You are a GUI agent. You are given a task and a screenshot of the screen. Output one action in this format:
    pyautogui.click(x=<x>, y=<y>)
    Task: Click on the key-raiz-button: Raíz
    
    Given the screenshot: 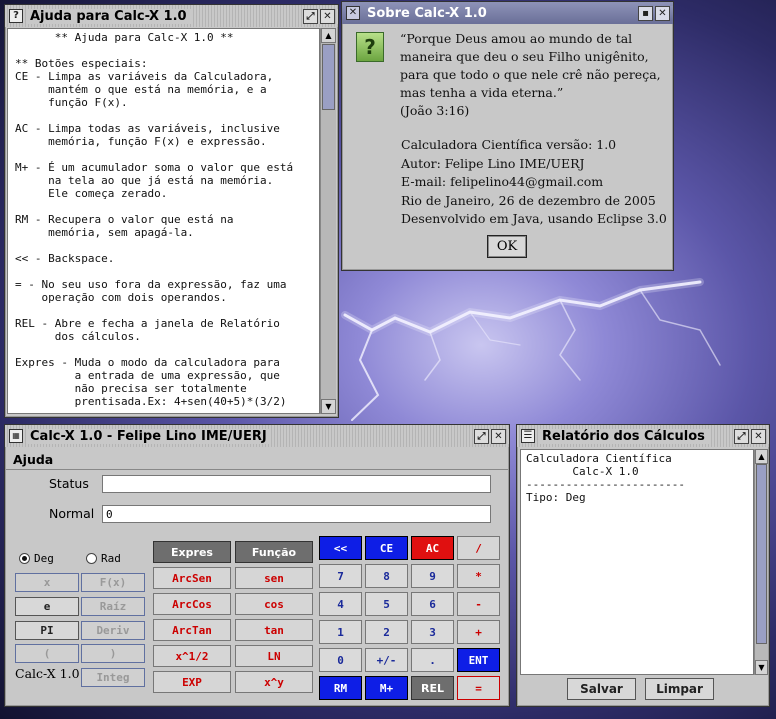 What is the action you would take?
    pyautogui.click(x=113, y=606)
    